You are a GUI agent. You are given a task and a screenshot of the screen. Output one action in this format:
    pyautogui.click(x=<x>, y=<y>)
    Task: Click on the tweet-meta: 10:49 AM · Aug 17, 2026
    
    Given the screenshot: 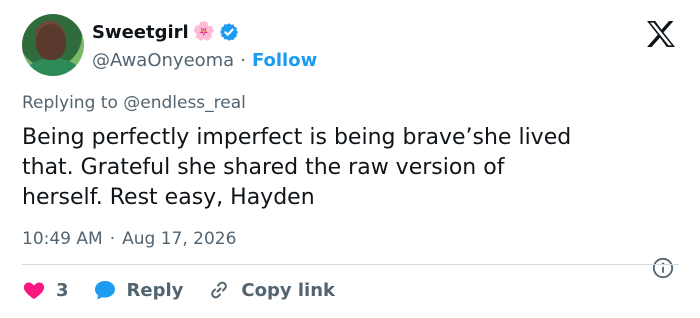 What is the action you would take?
    pyautogui.click(x=129, y=239)
    